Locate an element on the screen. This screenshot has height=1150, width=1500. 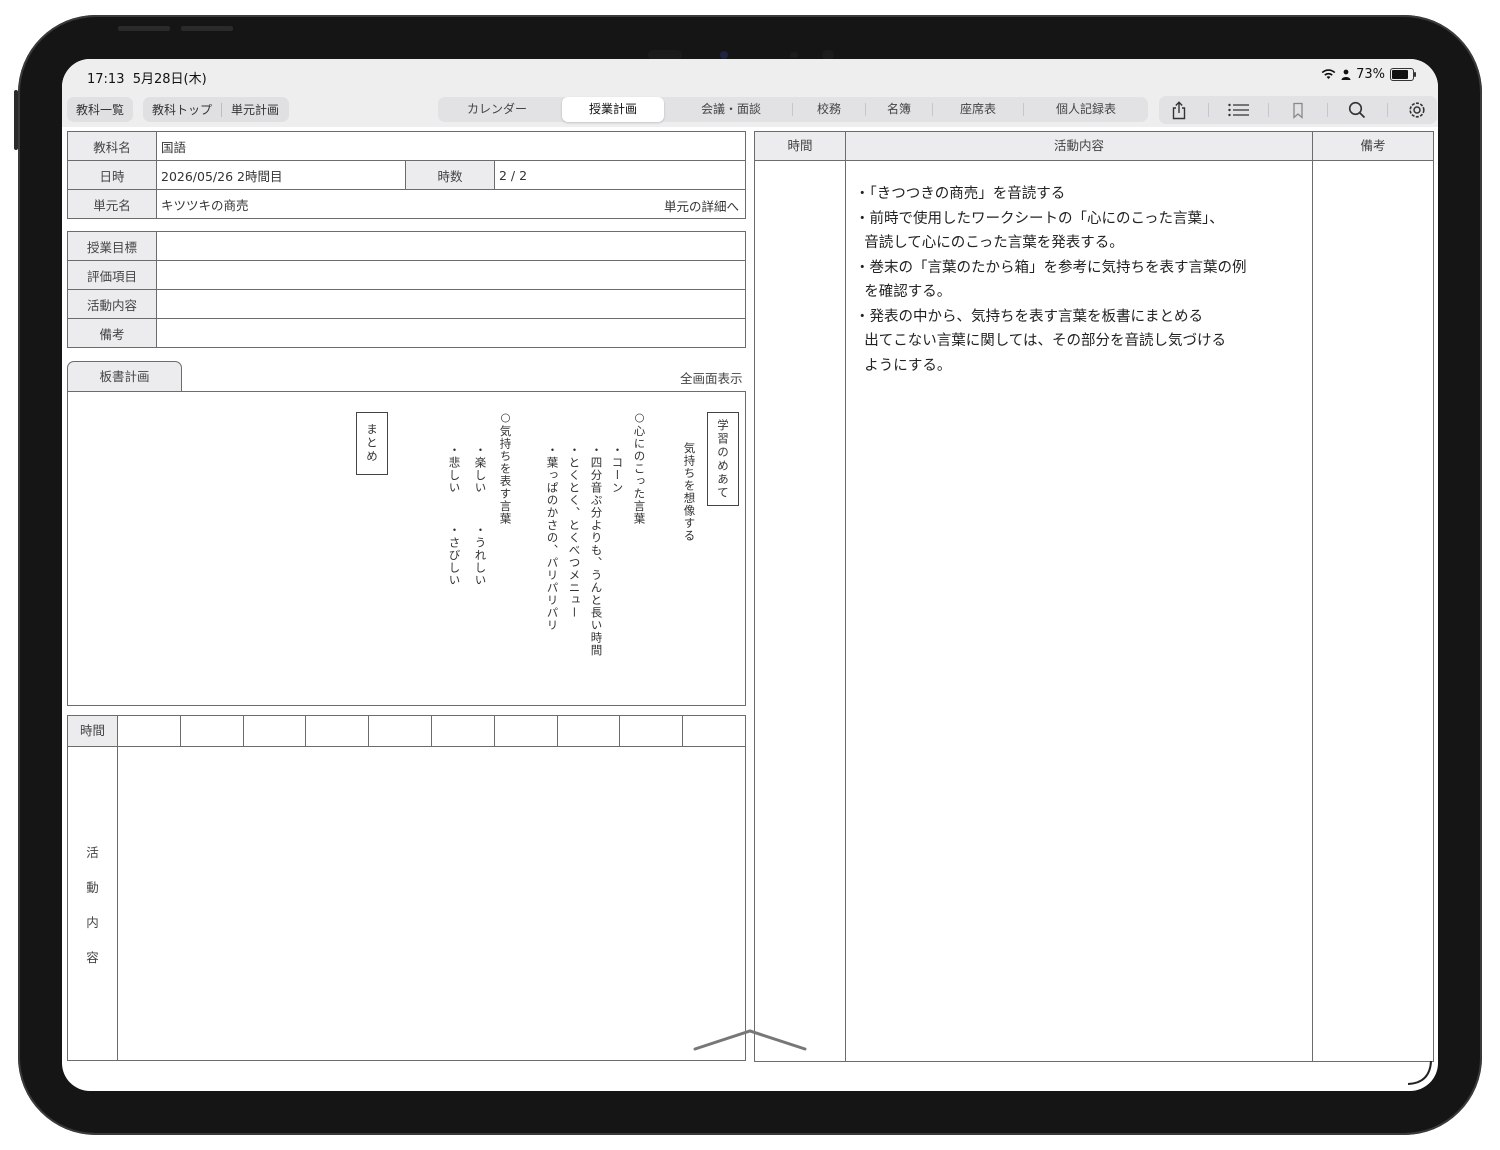
note-line: 音読して心にのこった言葉を発表する。 is located at coordinates (989, 243).